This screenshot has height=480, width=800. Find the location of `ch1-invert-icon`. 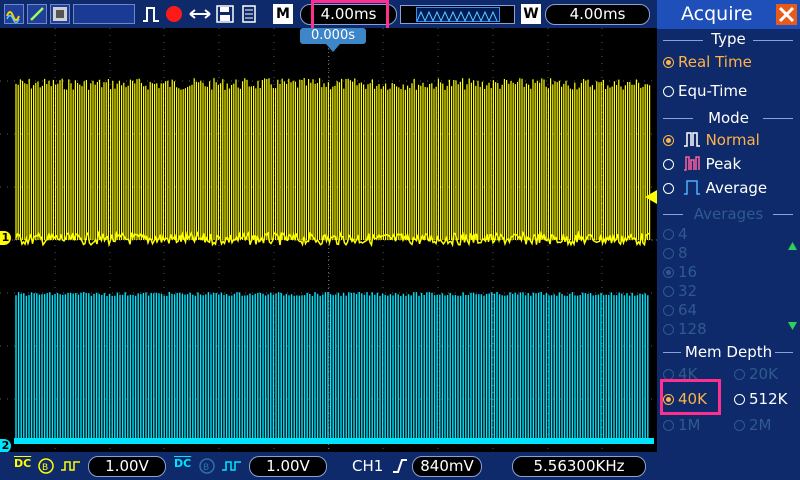

ch1-invert-icon is located at coordinates (70, 466).